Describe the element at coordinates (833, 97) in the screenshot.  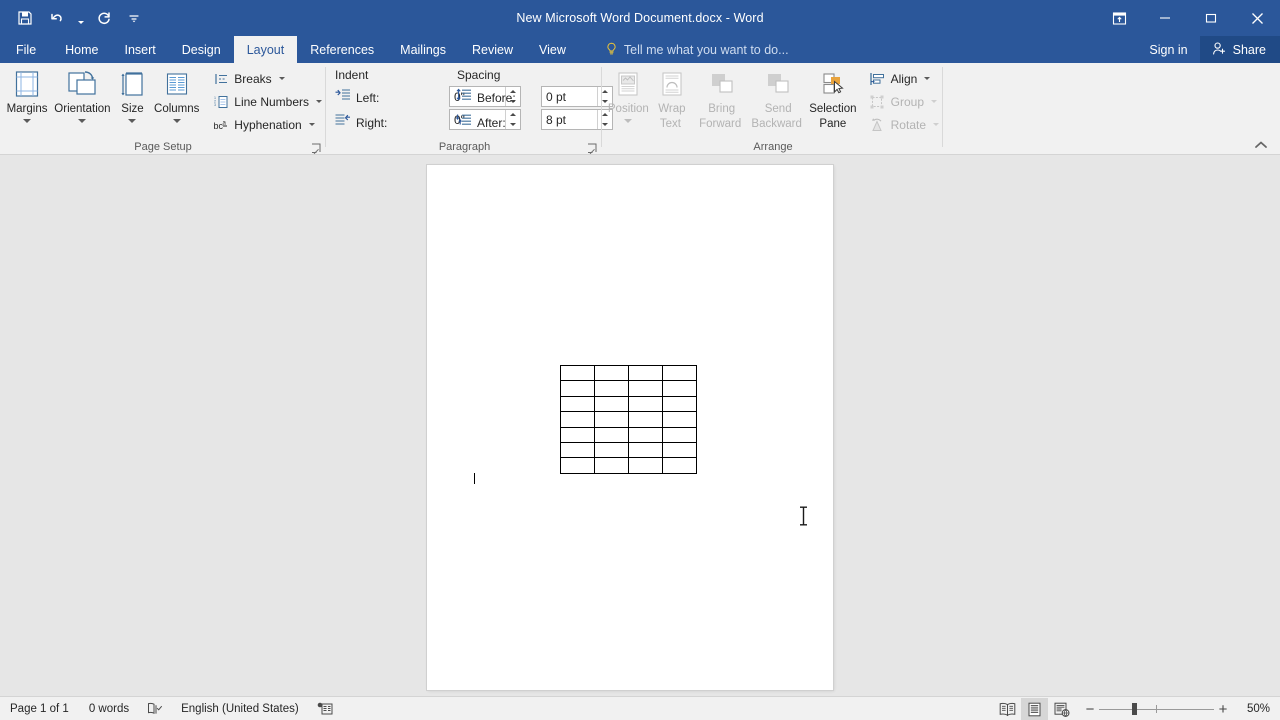
I see `selection-pane-button: Selection Pane` at that location.